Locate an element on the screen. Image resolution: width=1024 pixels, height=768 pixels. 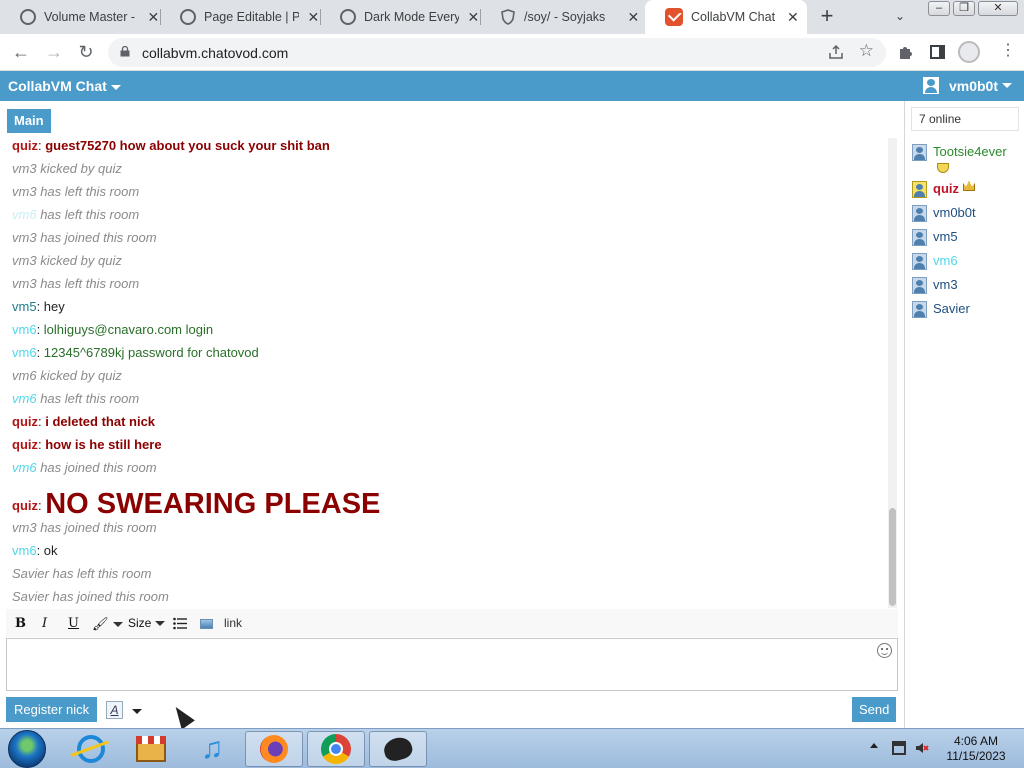
side-panel-icon is located at coordinates (937, 52).